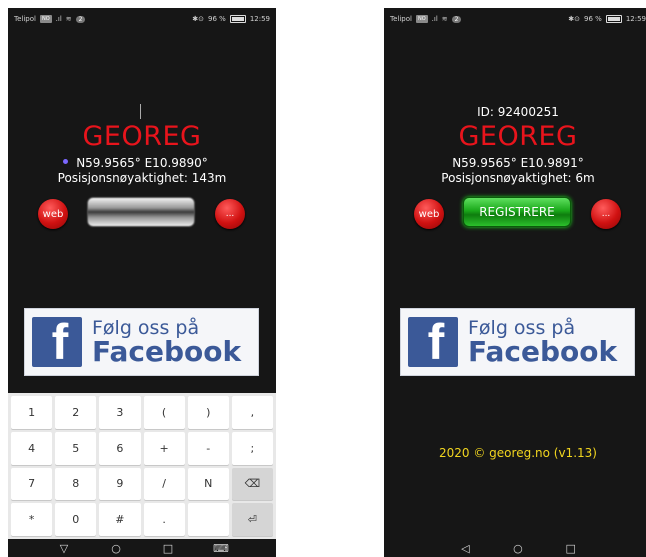 The image size is (646, 557). What do you see at coordinates (518, 163) in the screenshot?
I see `coordinates-text: N59.9565° E10.9891°` at bounding box center [518, 163].